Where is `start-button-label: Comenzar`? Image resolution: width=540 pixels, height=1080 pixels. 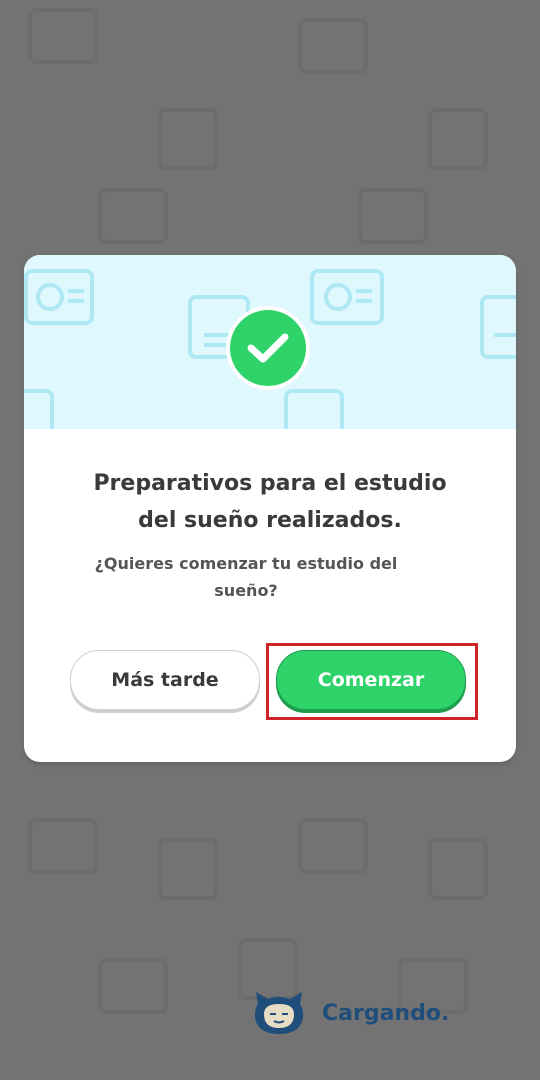 start-button-label: Comenzar is located at coordinates (371, 680).